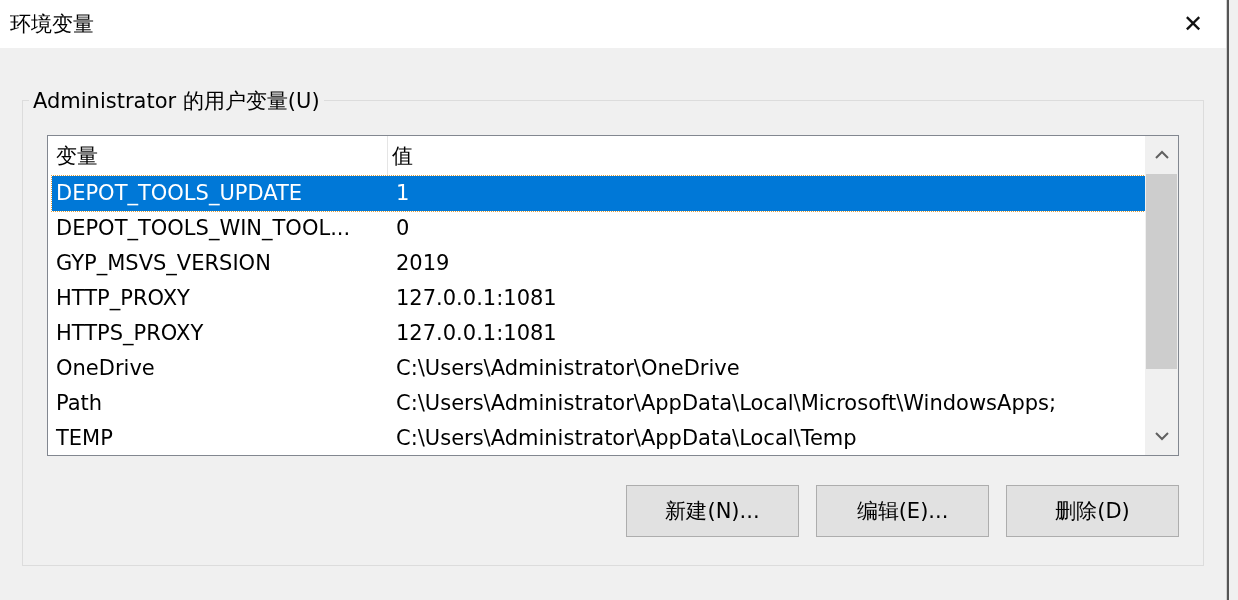 This screenshot has height=600, width=1238. Describe the element at coordinates (402, 193) in the screenshot. I see `table-cell-text: 1` at that location.